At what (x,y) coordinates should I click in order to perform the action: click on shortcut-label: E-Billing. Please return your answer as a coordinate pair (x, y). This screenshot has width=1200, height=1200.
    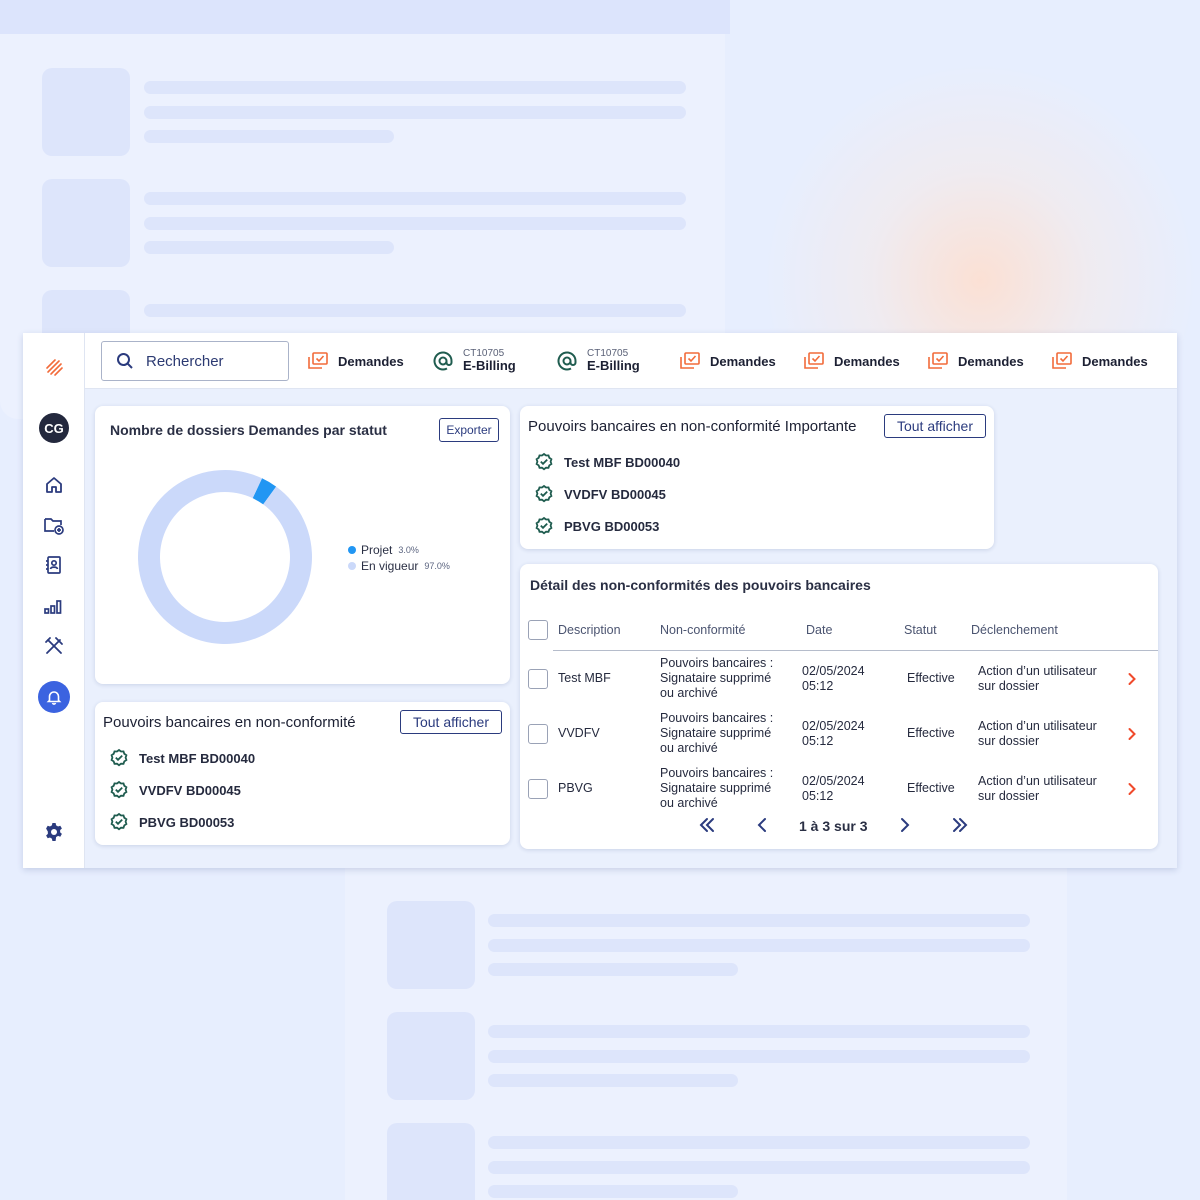
    Looking at the image, I should click on (613, 366).